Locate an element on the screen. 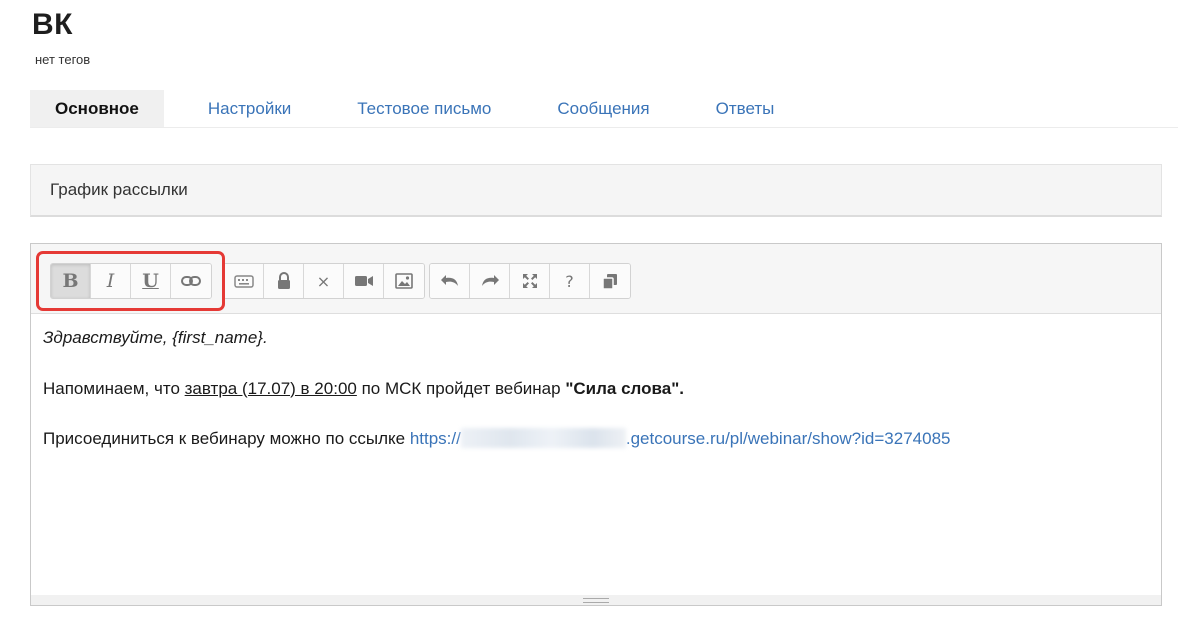  copy-button is located at coordinates (610, 281).